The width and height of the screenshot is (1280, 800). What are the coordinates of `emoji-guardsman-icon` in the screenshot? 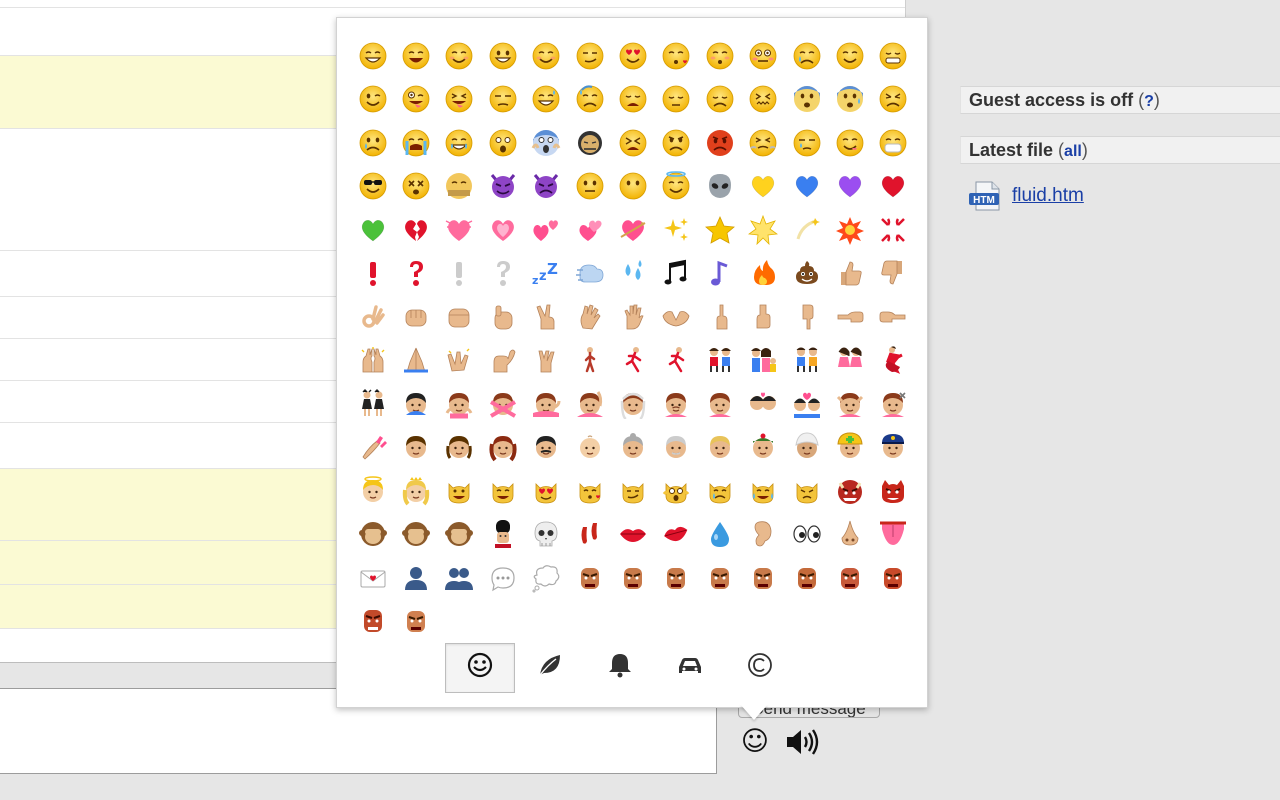 It's located at (372, 535).